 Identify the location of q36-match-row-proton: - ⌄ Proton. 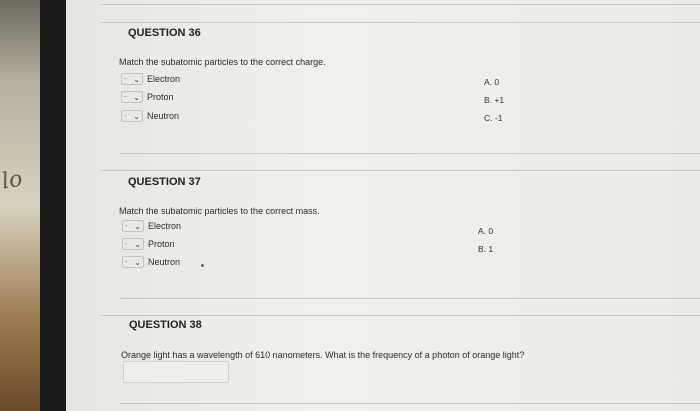
(147, 97).